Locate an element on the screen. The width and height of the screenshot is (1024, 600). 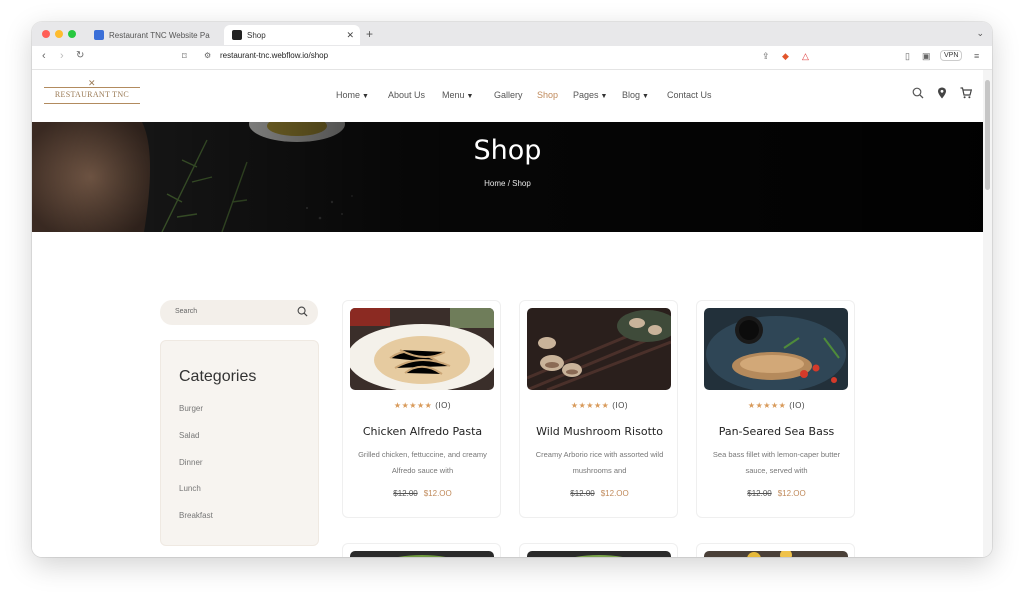
close-icon: ✕ is located at coordinates (350, 35).